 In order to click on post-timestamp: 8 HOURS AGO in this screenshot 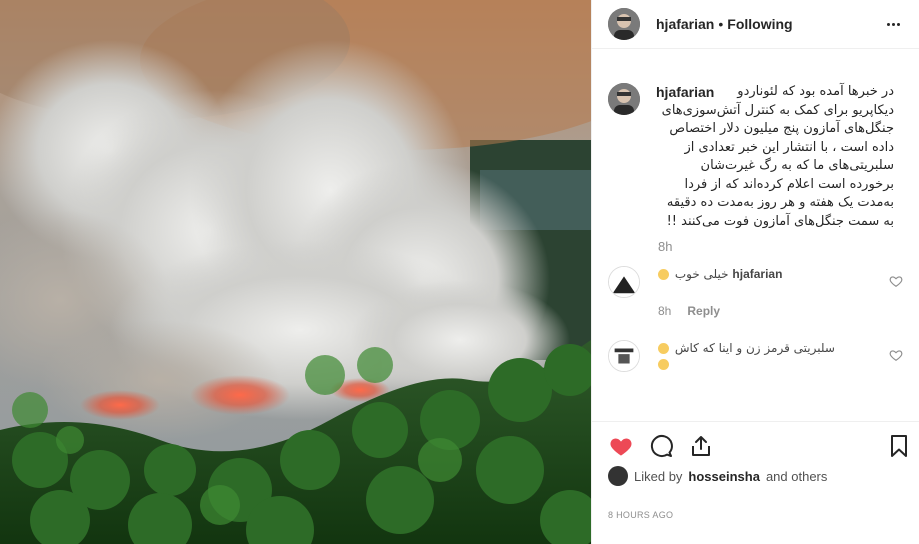, I will do `click(640, 515)`.